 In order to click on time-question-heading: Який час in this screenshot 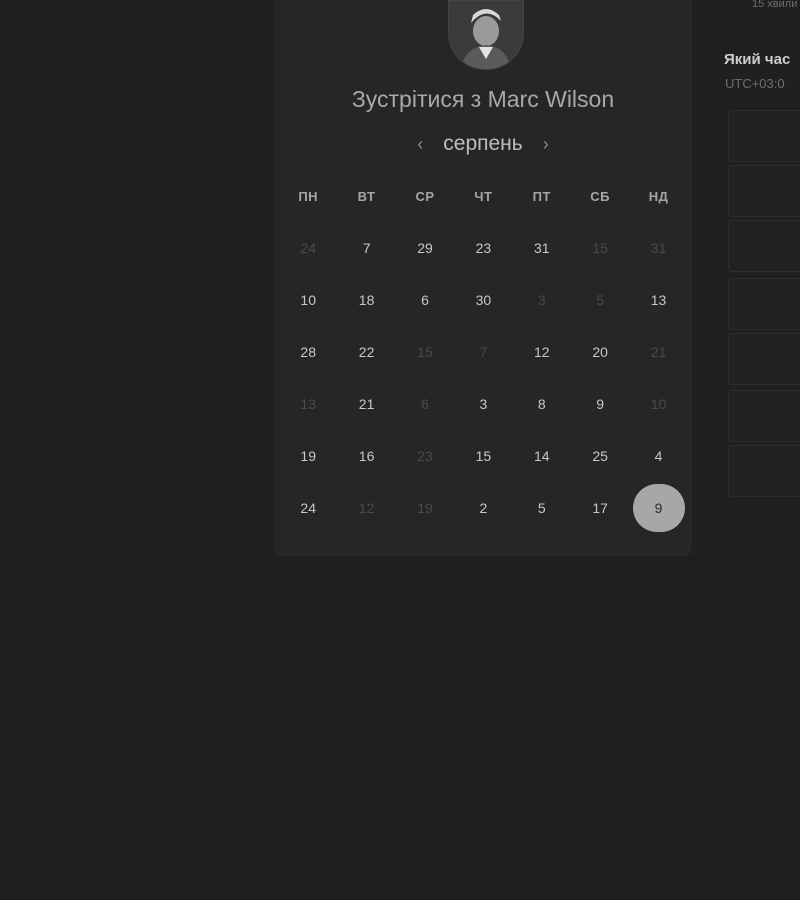, I will do `click(757, 59)`.